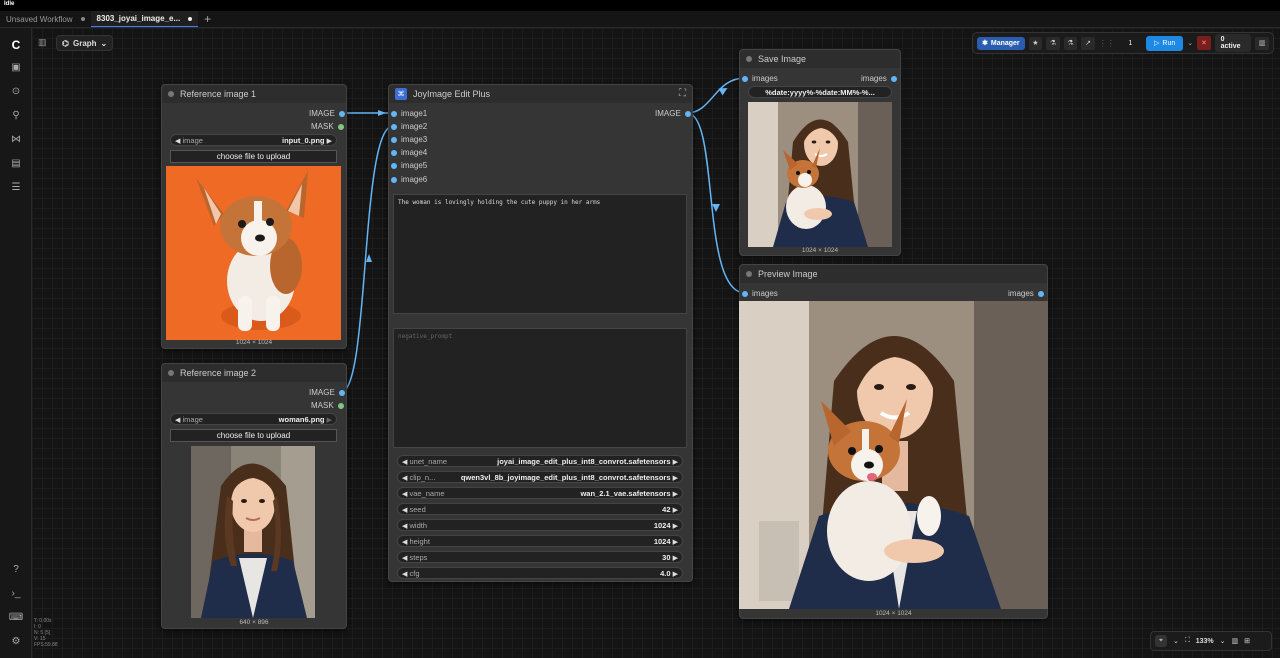 The height and width of the screenshot is (658, 1280). I want to click on steps-widget: ◀ steps 30 ▶, so click(540, 557).